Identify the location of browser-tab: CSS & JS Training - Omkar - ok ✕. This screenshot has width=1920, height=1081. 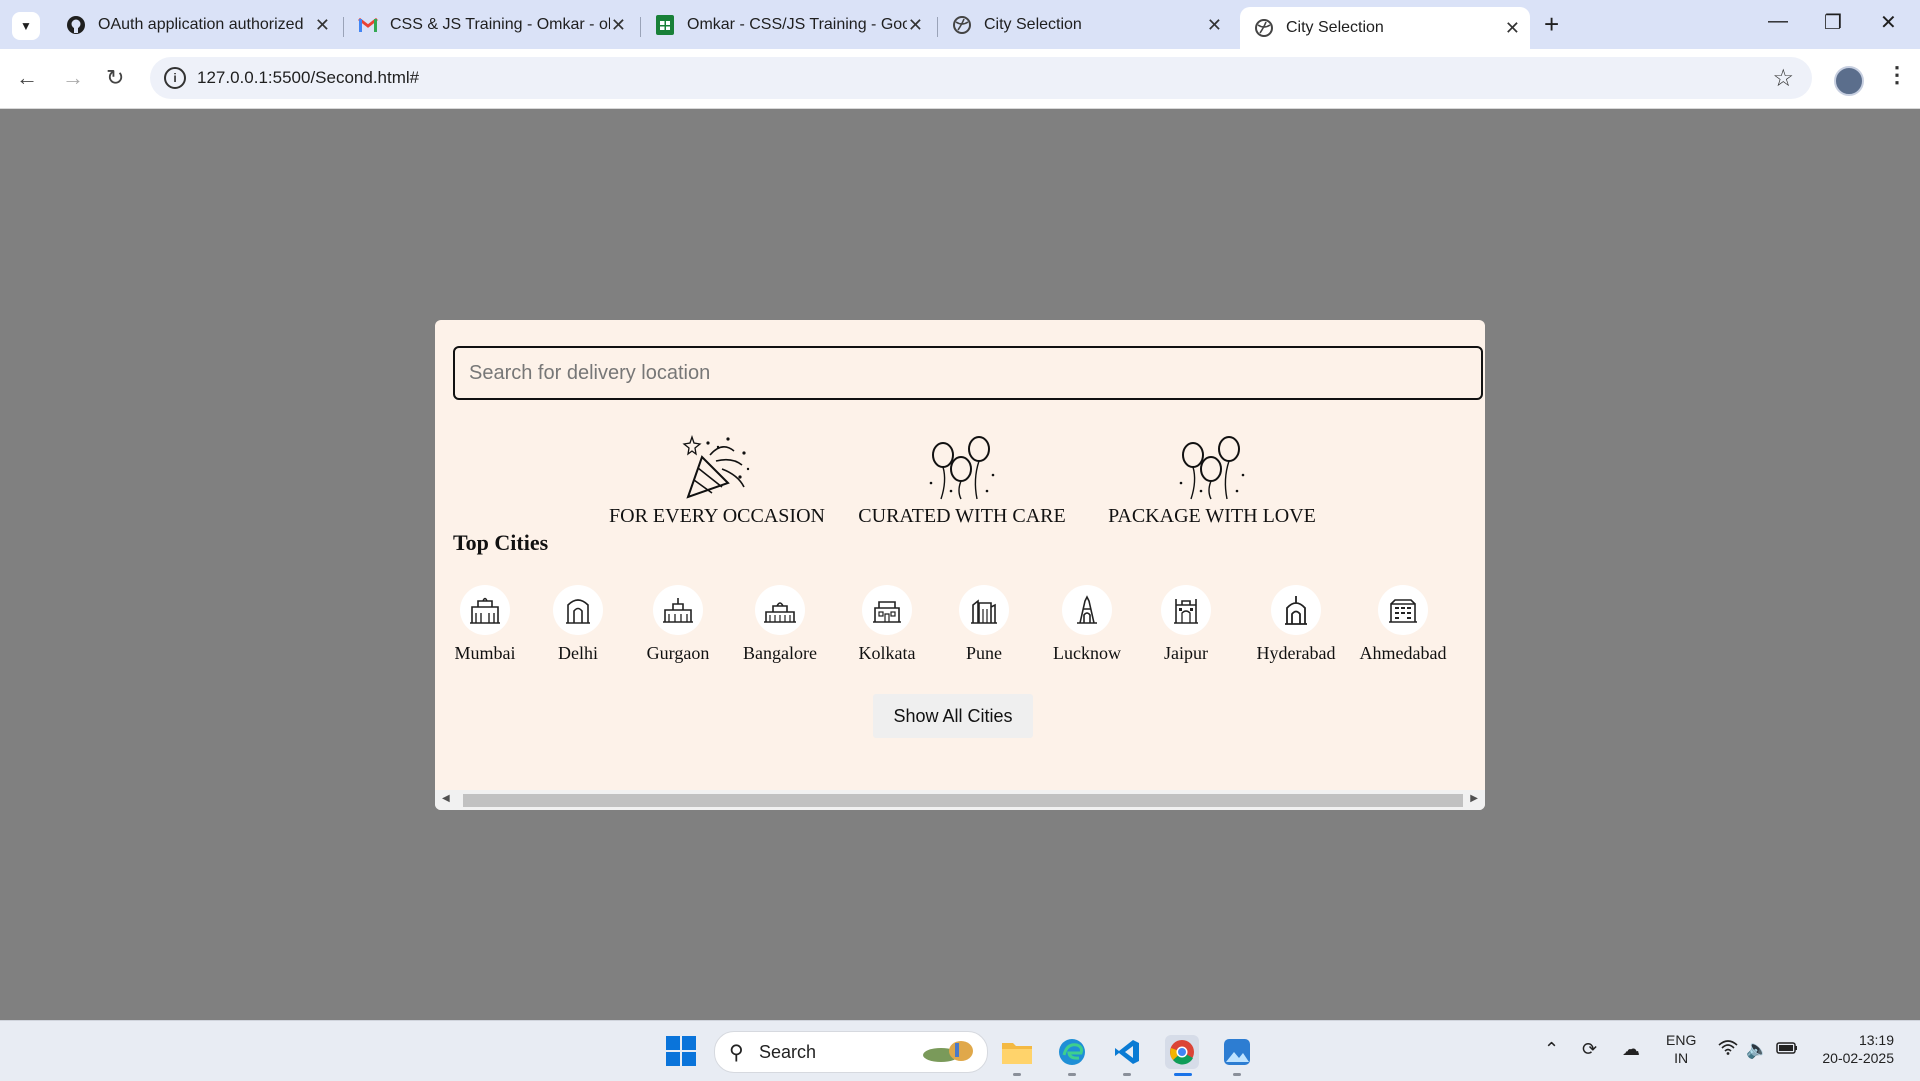
(490, 25).